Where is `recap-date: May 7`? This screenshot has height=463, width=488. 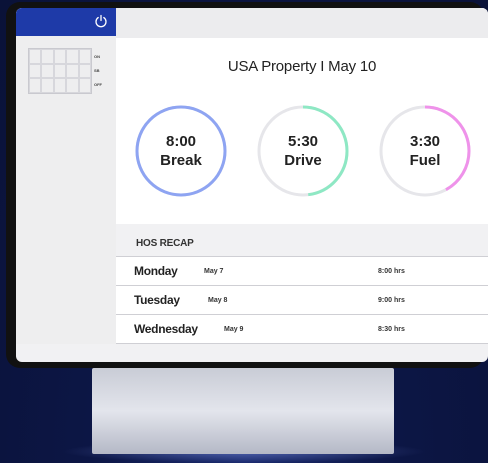
recap-date: May 7 is located at coordinates (214, 271).